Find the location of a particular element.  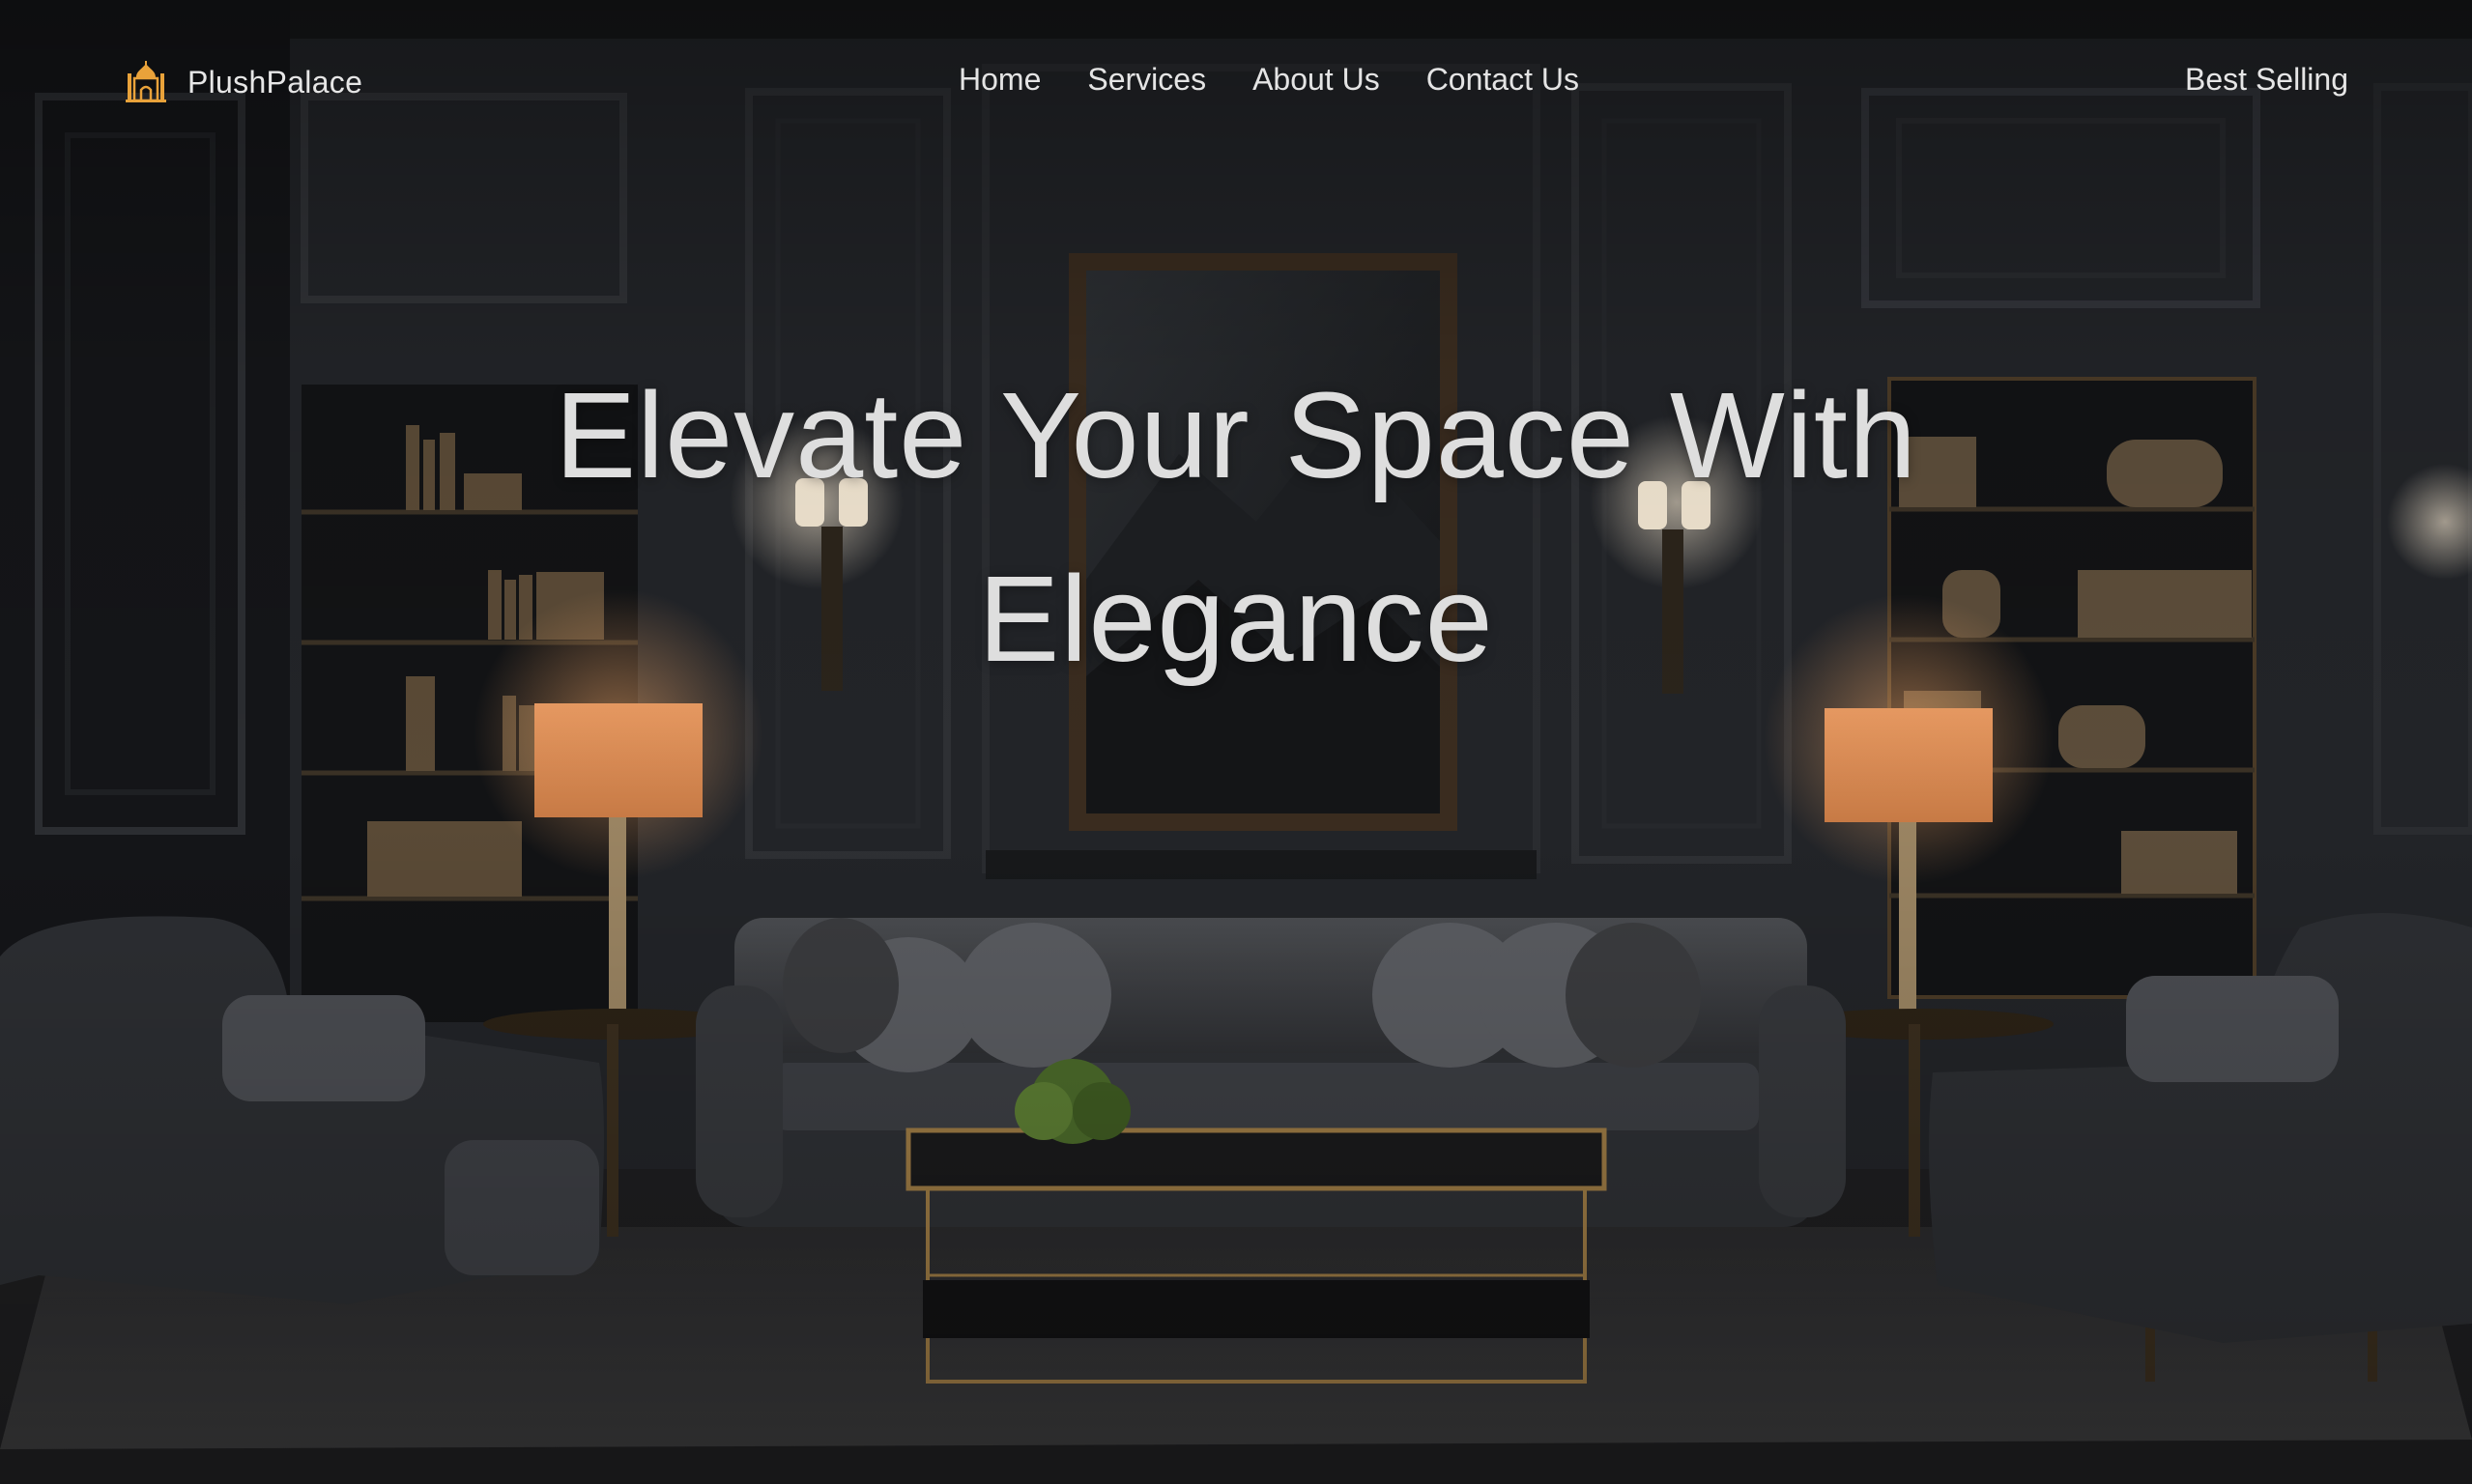

brand-logo: PlushPalace is located at coordinates (243, 82).